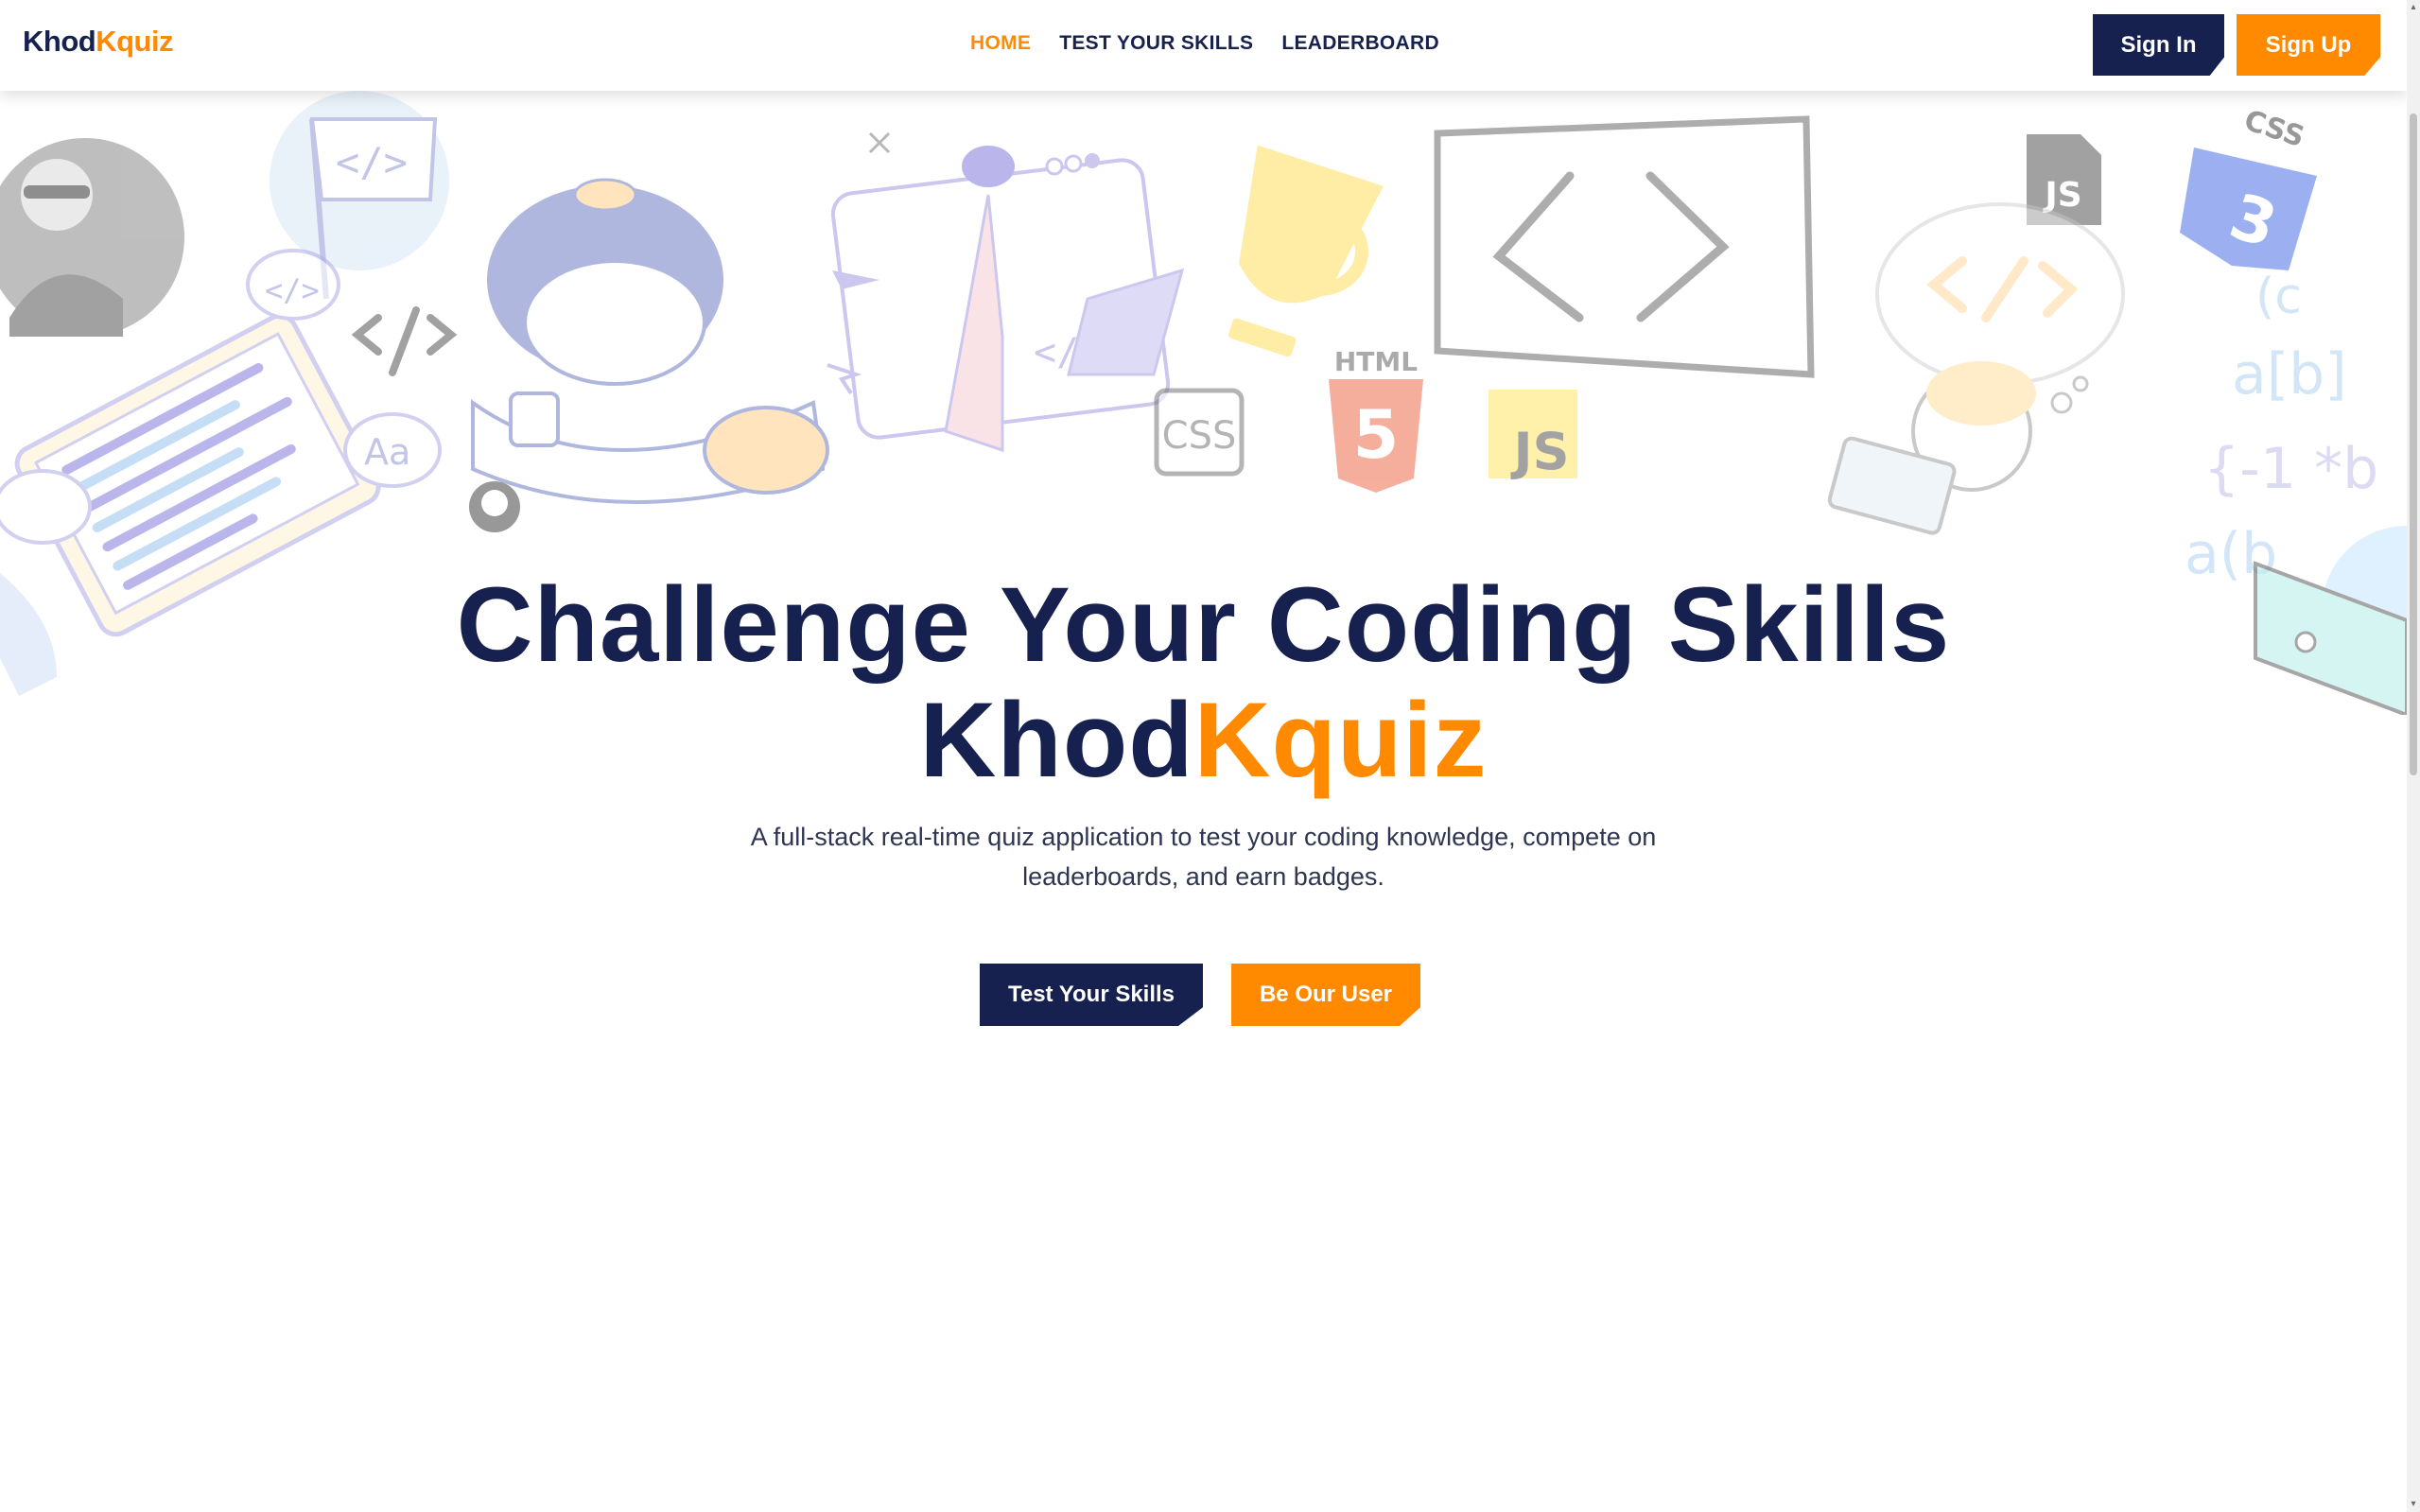 The height and width of the screenshot is (1512, 2420). What do you see at coordinates (1976, 368) in the screenshot?
I see `thinking-coder-illustration` at bounding box center [1976, 368].